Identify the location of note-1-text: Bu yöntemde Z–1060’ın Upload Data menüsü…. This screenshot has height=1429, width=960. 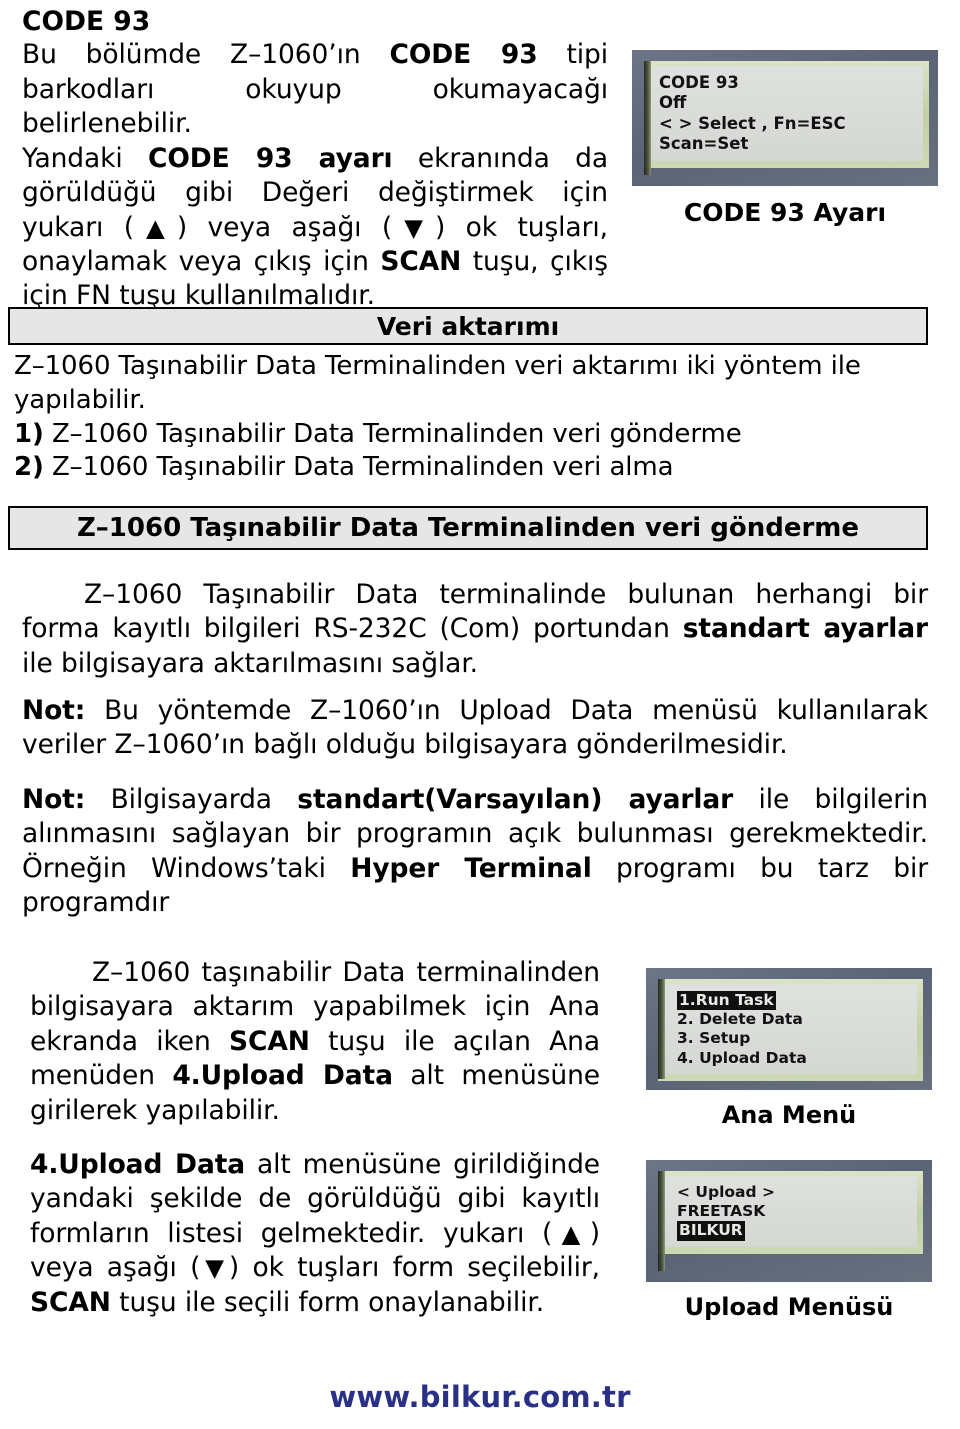
(475, 728).